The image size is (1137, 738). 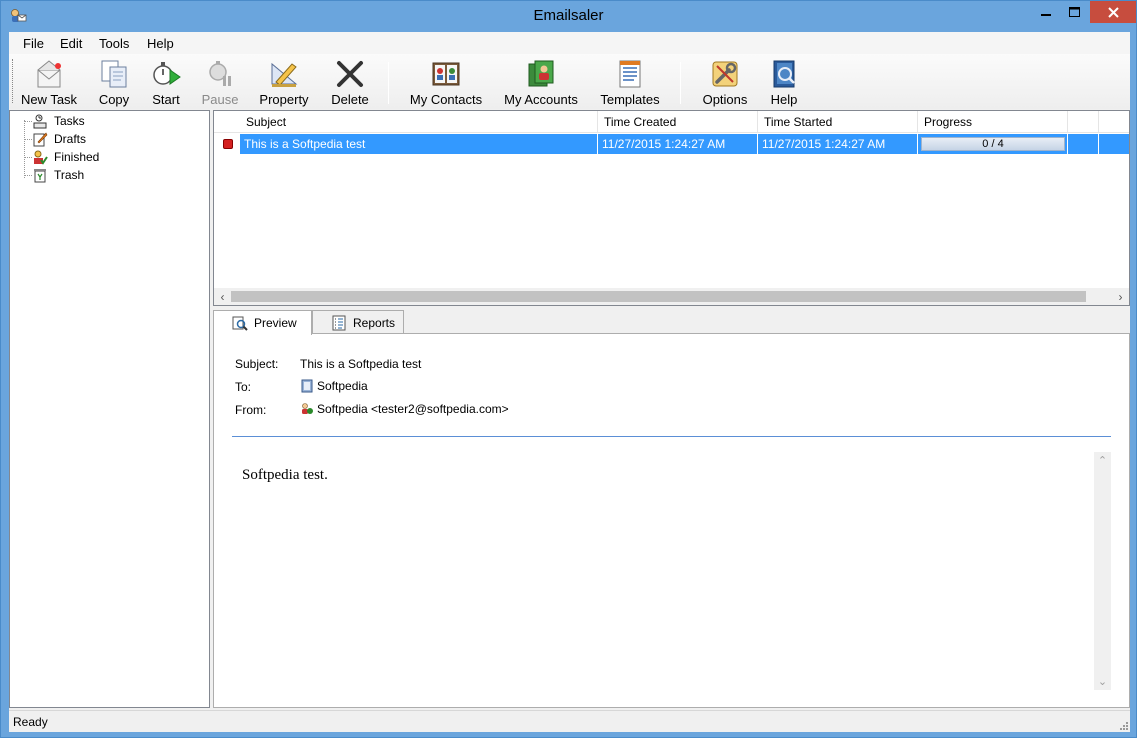 I want to click on delete-button: Delete, so click(x=350, y=82).